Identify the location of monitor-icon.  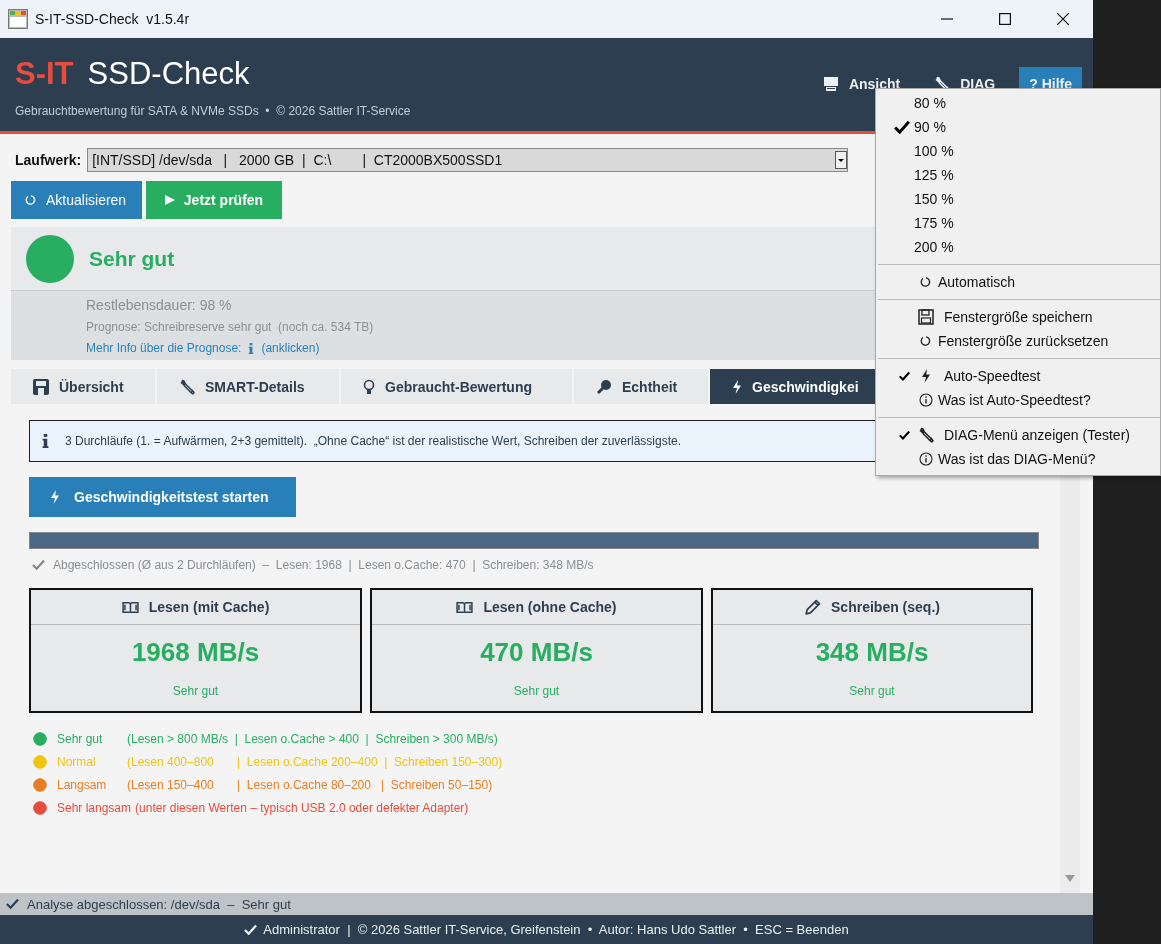
(830, 84).